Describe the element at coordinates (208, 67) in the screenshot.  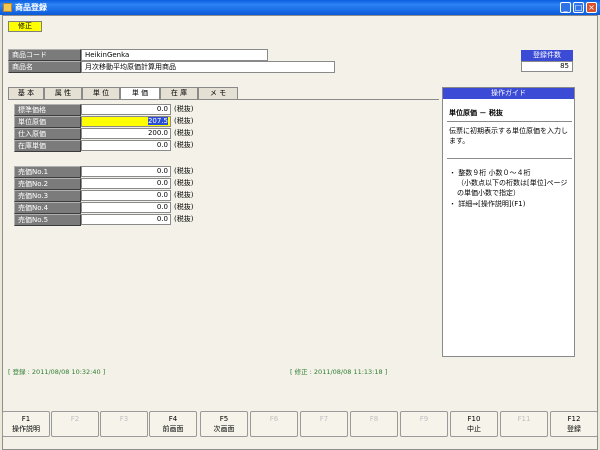
I see `product-name-field: 月次移動平均原価計算用商品` at that location.